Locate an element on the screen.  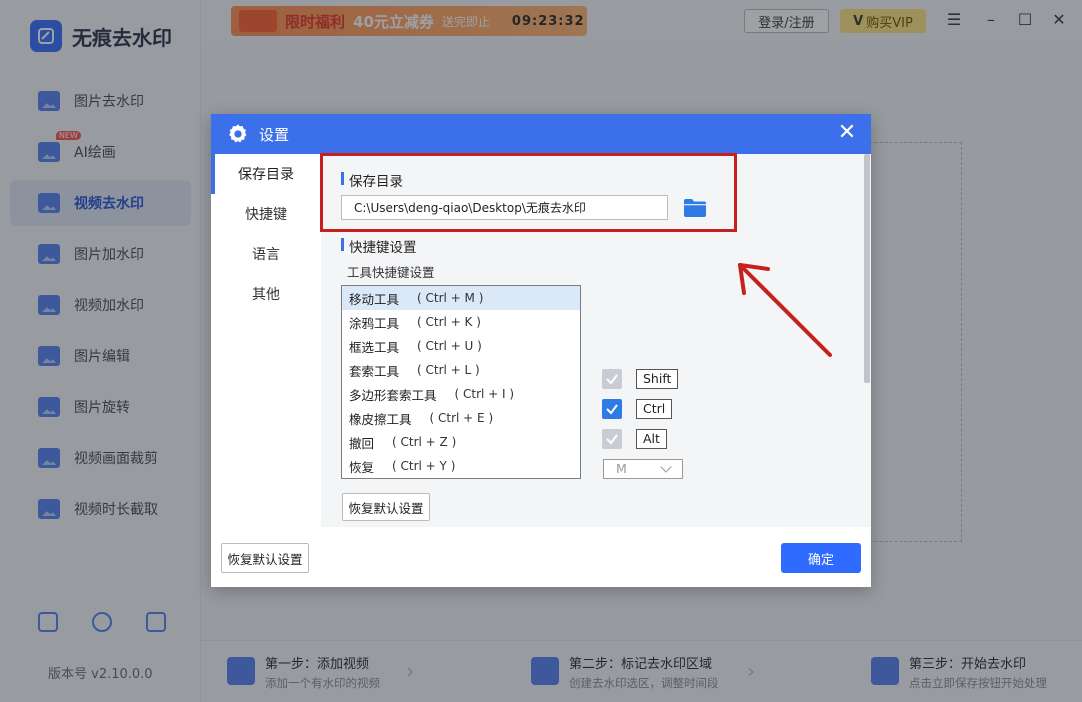
tab-language: 语言 is located at coordinates (266, 254).